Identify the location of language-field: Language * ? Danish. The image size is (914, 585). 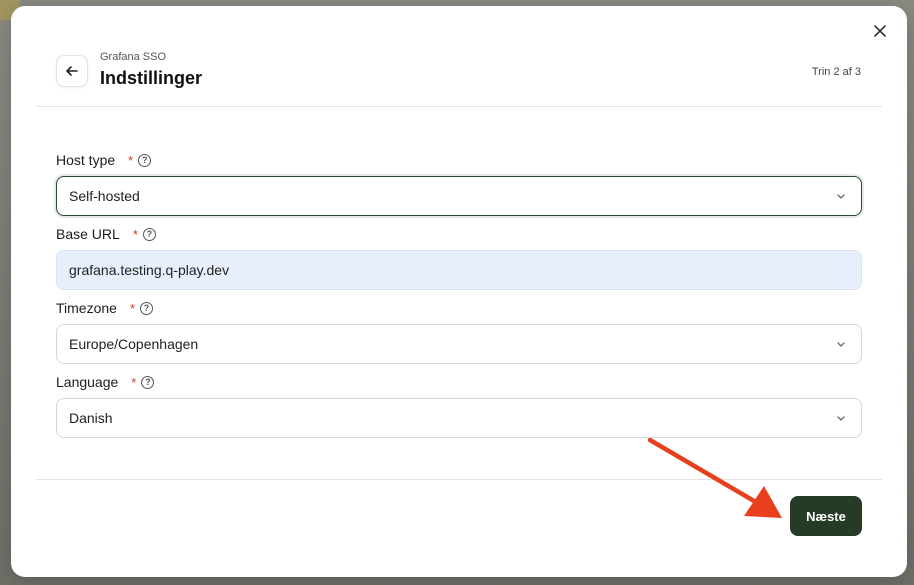
(459, 405).